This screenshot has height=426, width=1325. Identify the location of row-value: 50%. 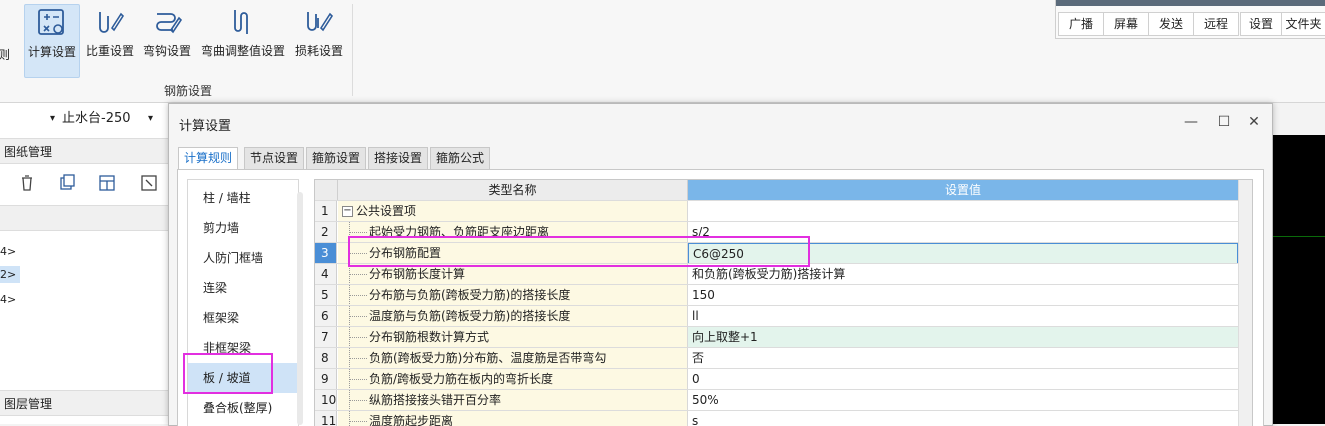
(963, 400).